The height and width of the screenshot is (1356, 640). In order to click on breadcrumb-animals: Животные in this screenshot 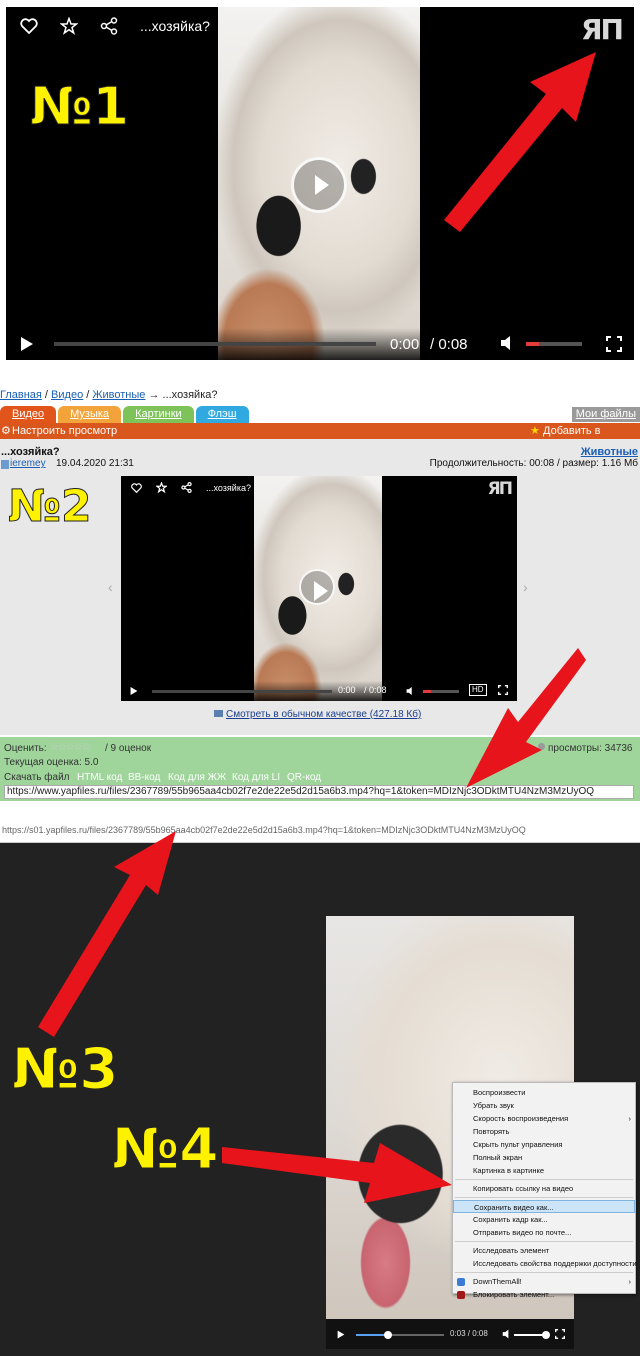, I will do `click(118, 395)`.